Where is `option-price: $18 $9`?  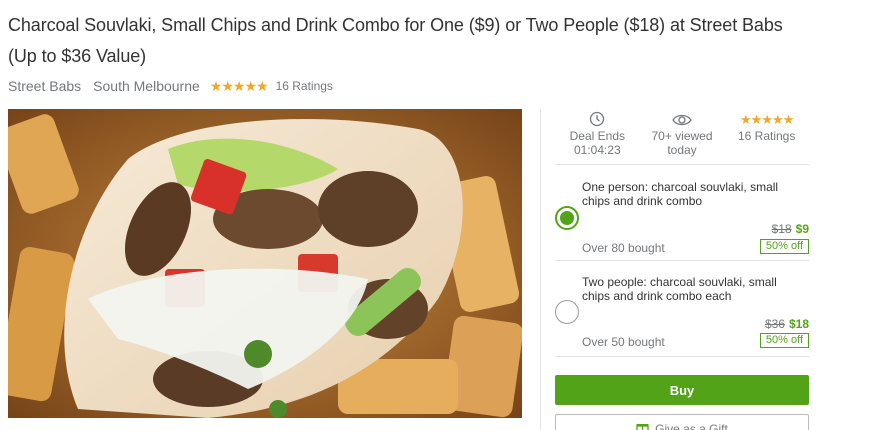 option-price: $18 $9 is located at coordinates (790, 229).